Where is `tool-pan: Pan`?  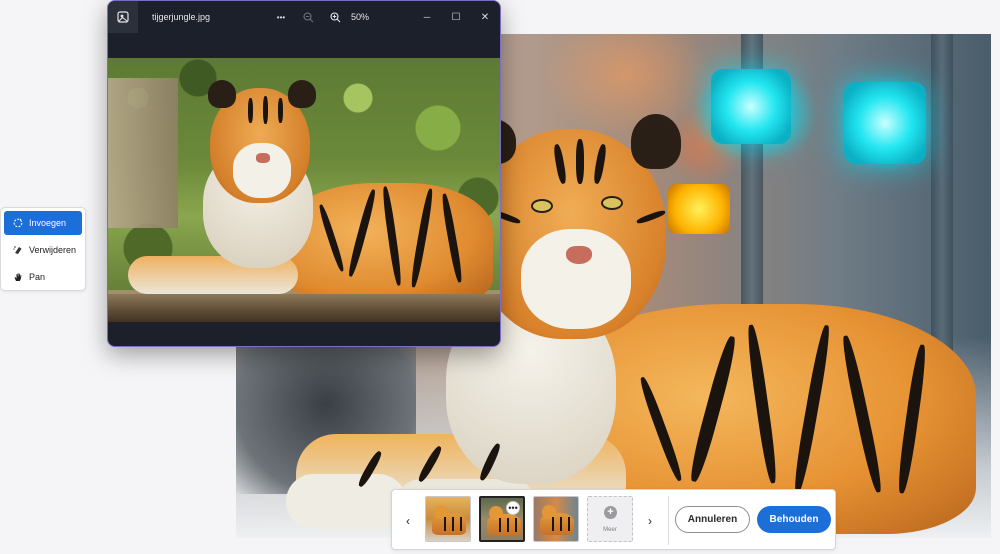
tool-pan: Pan is located at coordinates (43, 277).